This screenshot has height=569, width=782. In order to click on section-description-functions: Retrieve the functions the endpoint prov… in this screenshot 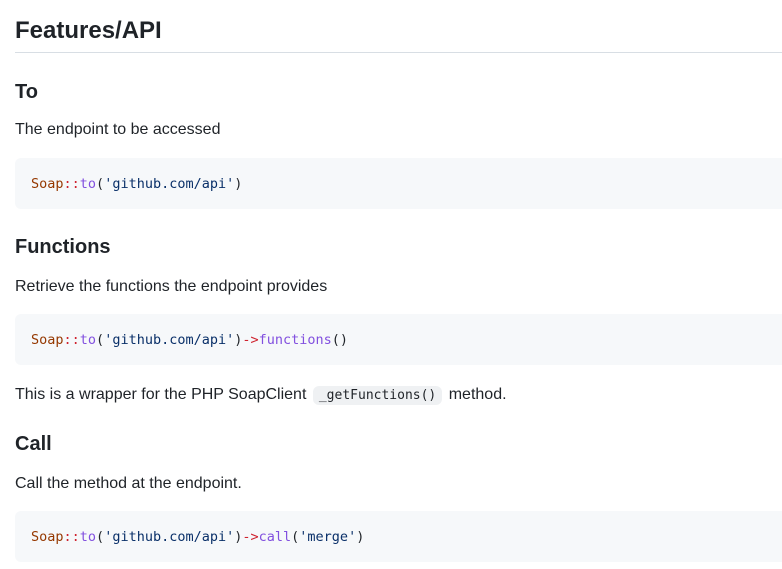, I will do `click(171, 286)`.